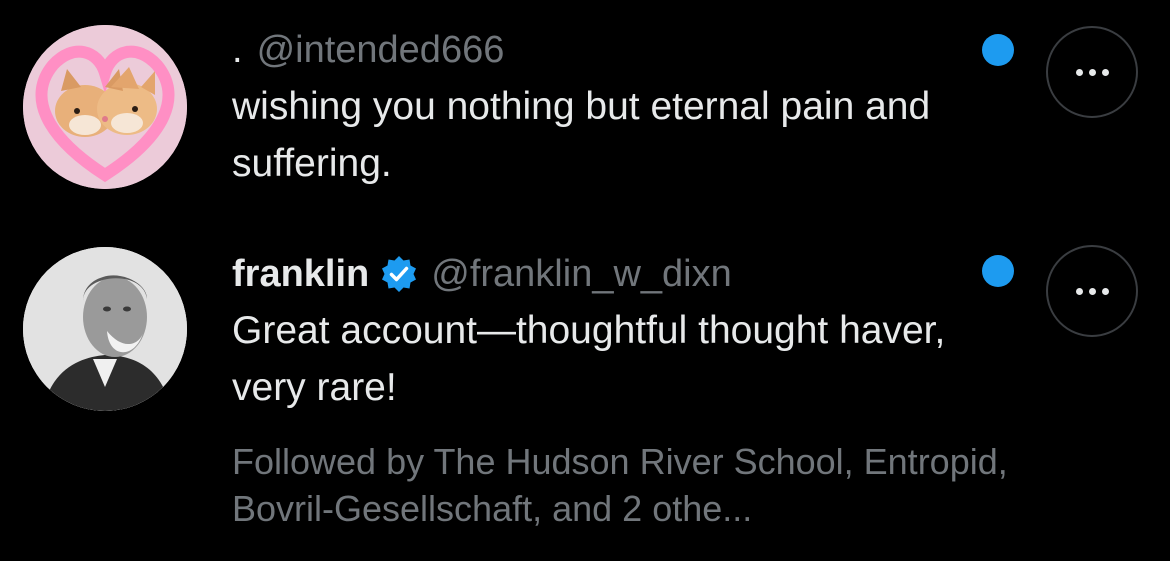  Describe the element at coordinates (617, 50) in the screenshot. I see `user-header: . @intended666` at that location.